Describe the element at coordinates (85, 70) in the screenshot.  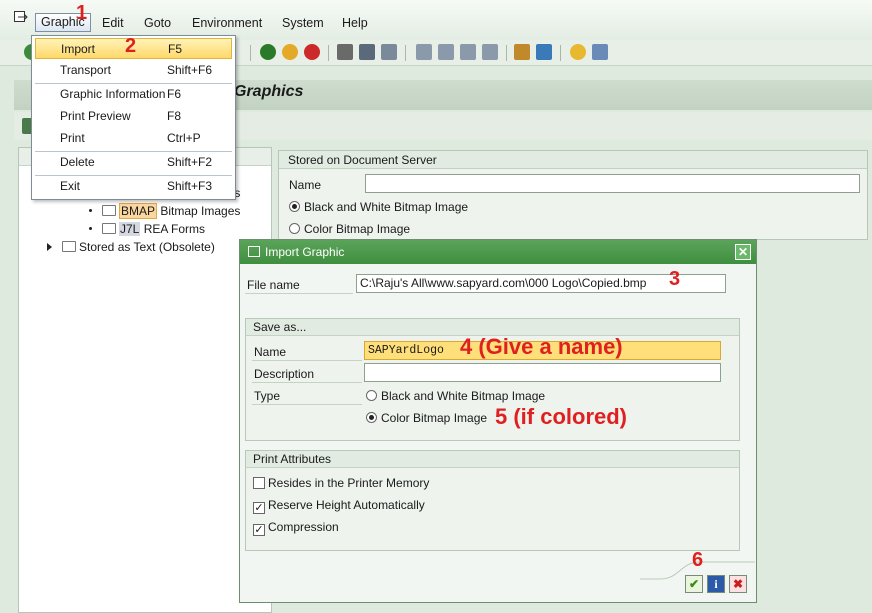
I see `menu-item-transport-label: Transport` at that location.